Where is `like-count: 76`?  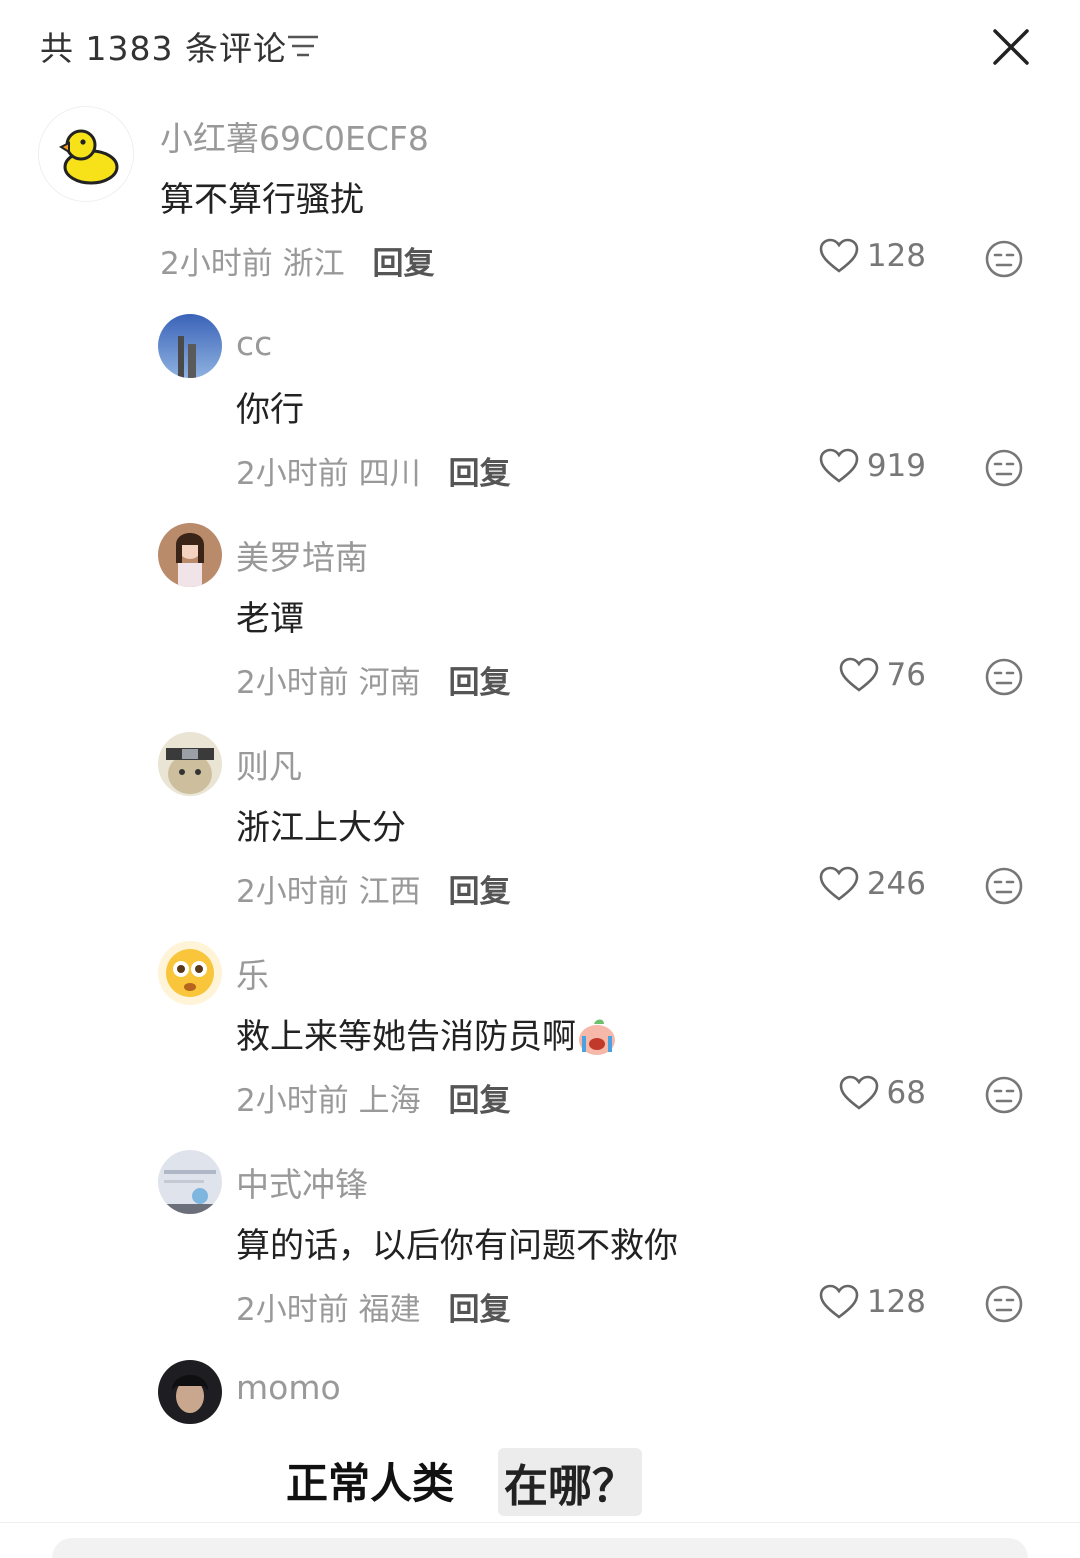
like-count: 76 is located at coordinates (906, 675).